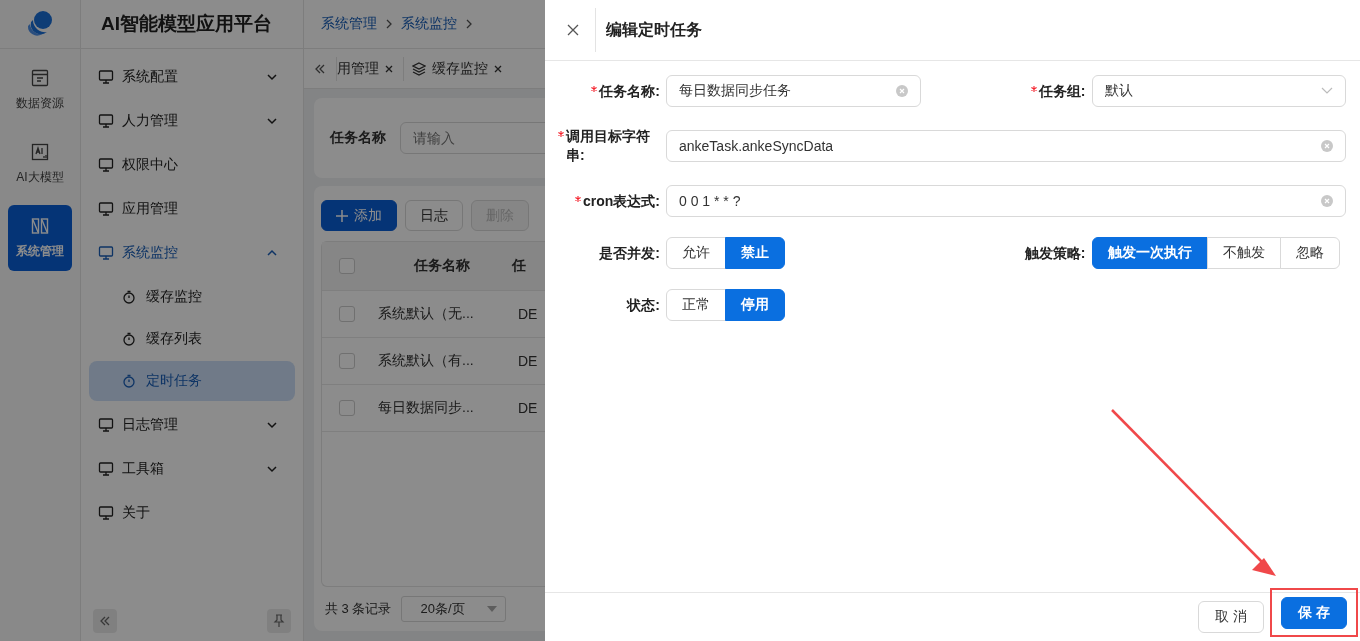 Image resolution: width=1360 pixels, height=641 pixels. I want to click on caret-down-icon, so click(492, 609).